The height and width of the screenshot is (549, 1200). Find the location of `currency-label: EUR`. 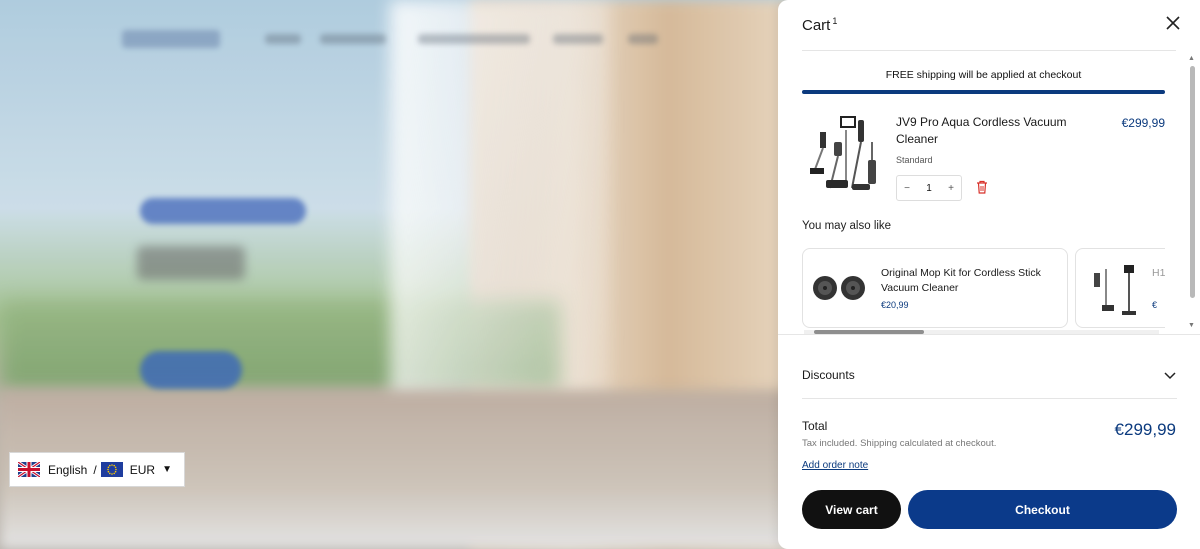

currency-label: EUR is located at coordinates (142, 469).